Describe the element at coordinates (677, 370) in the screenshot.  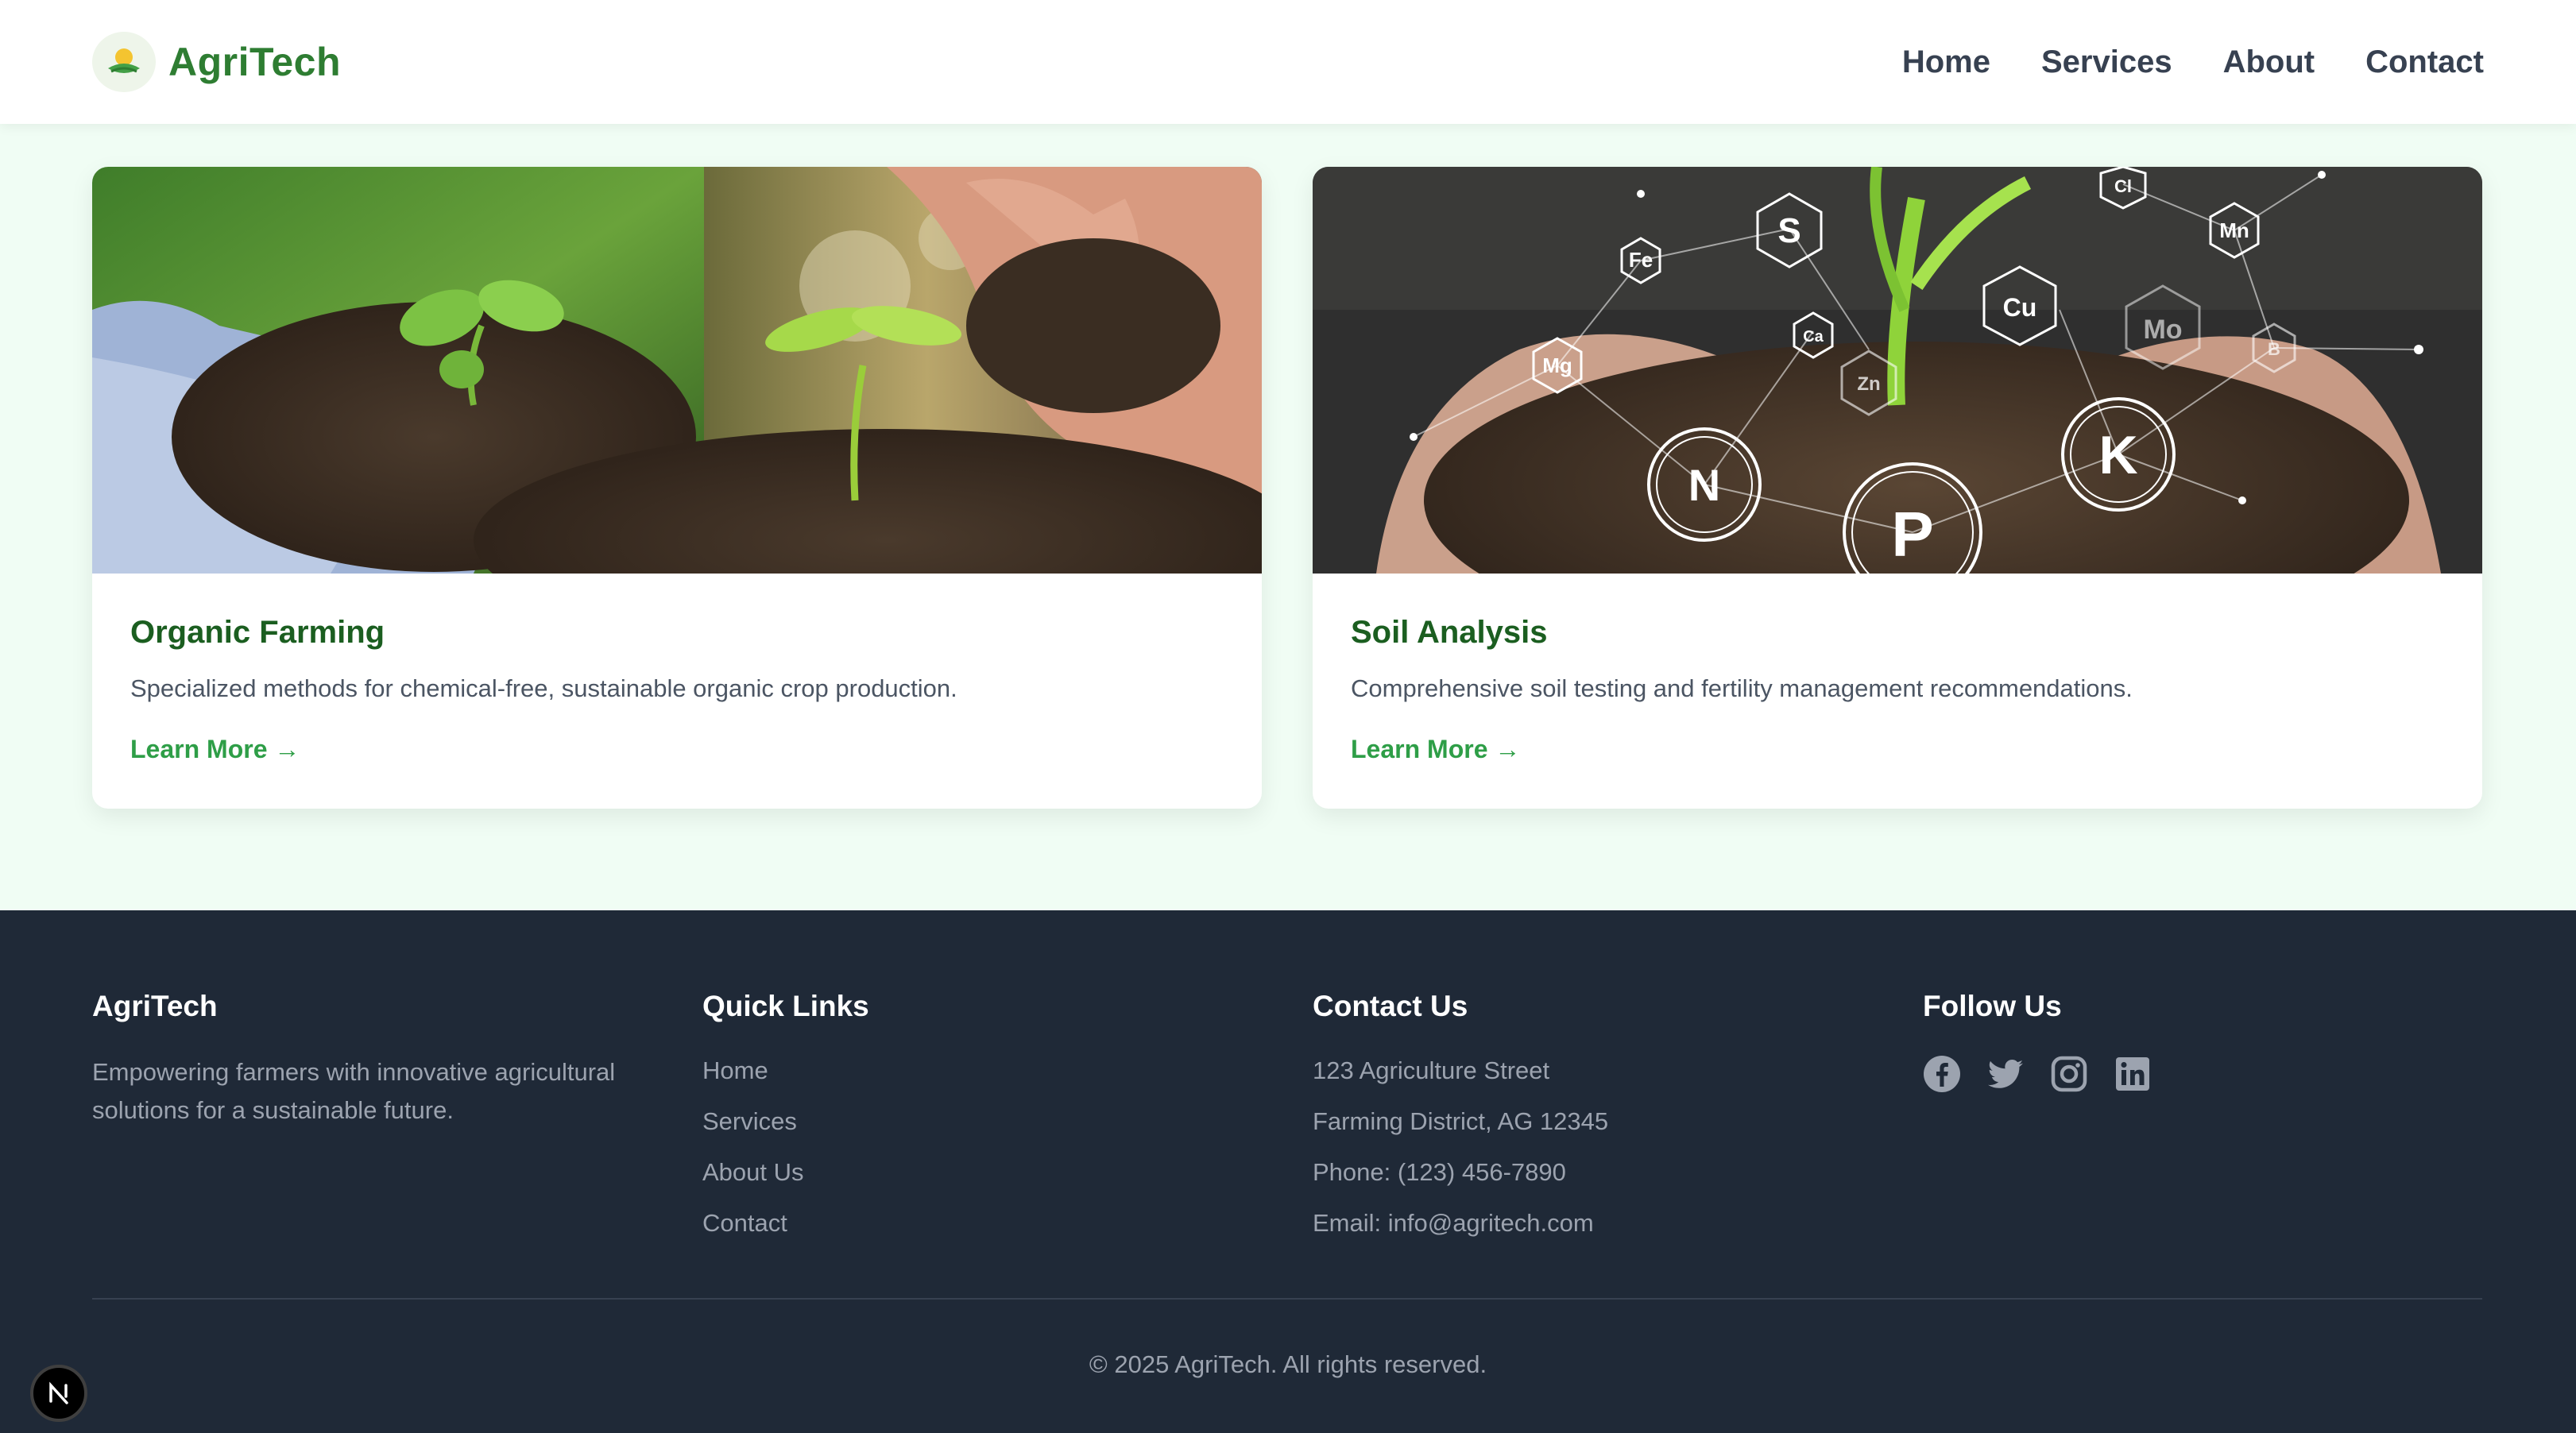
I see `organic-farming-image` at that location.